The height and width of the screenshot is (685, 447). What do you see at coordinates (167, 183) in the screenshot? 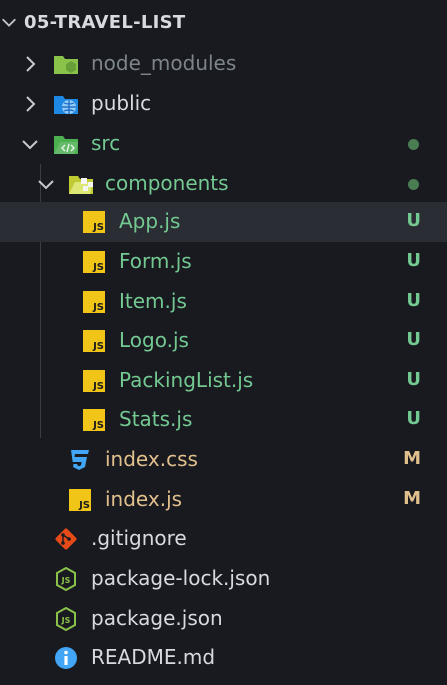
I see `tree-item-label: components` at bounding box center [167, 183].